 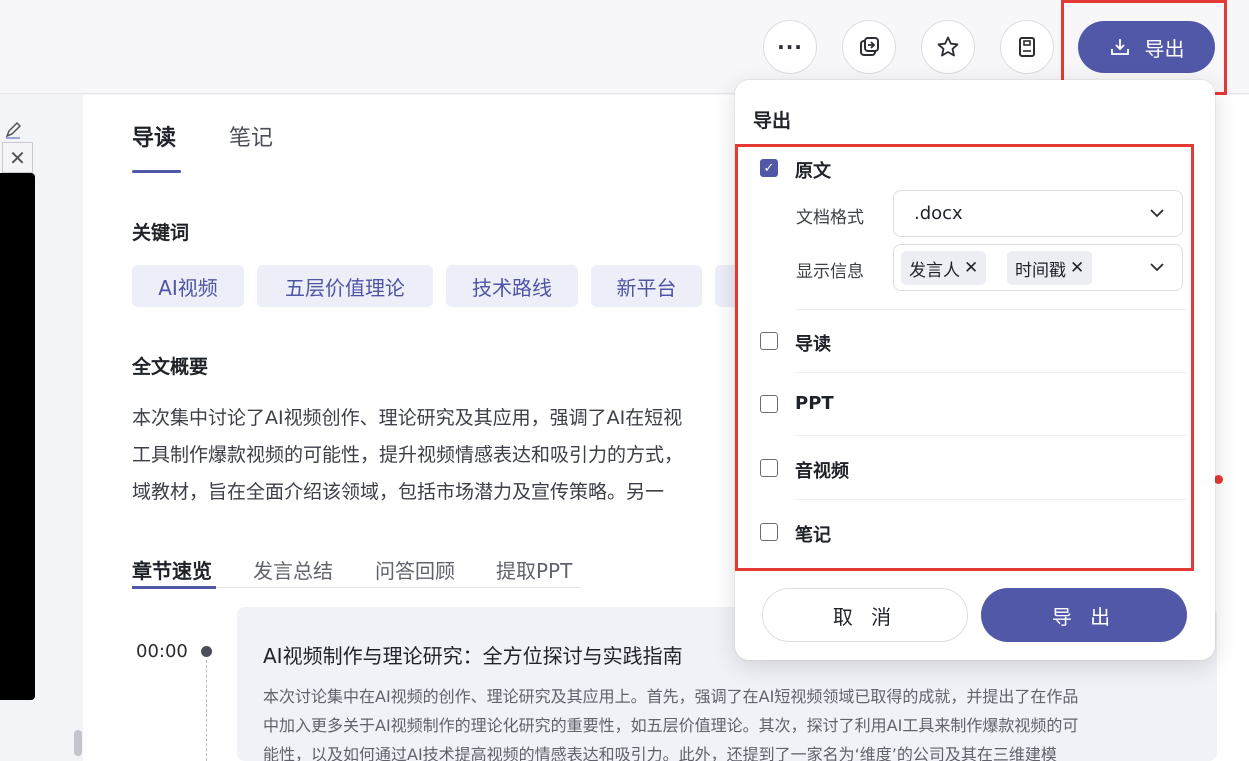 What do you see at coordinates (830, 272) in the screenshot?
I see `display-info-label: 显示信息` at bounding box center [830, 272].